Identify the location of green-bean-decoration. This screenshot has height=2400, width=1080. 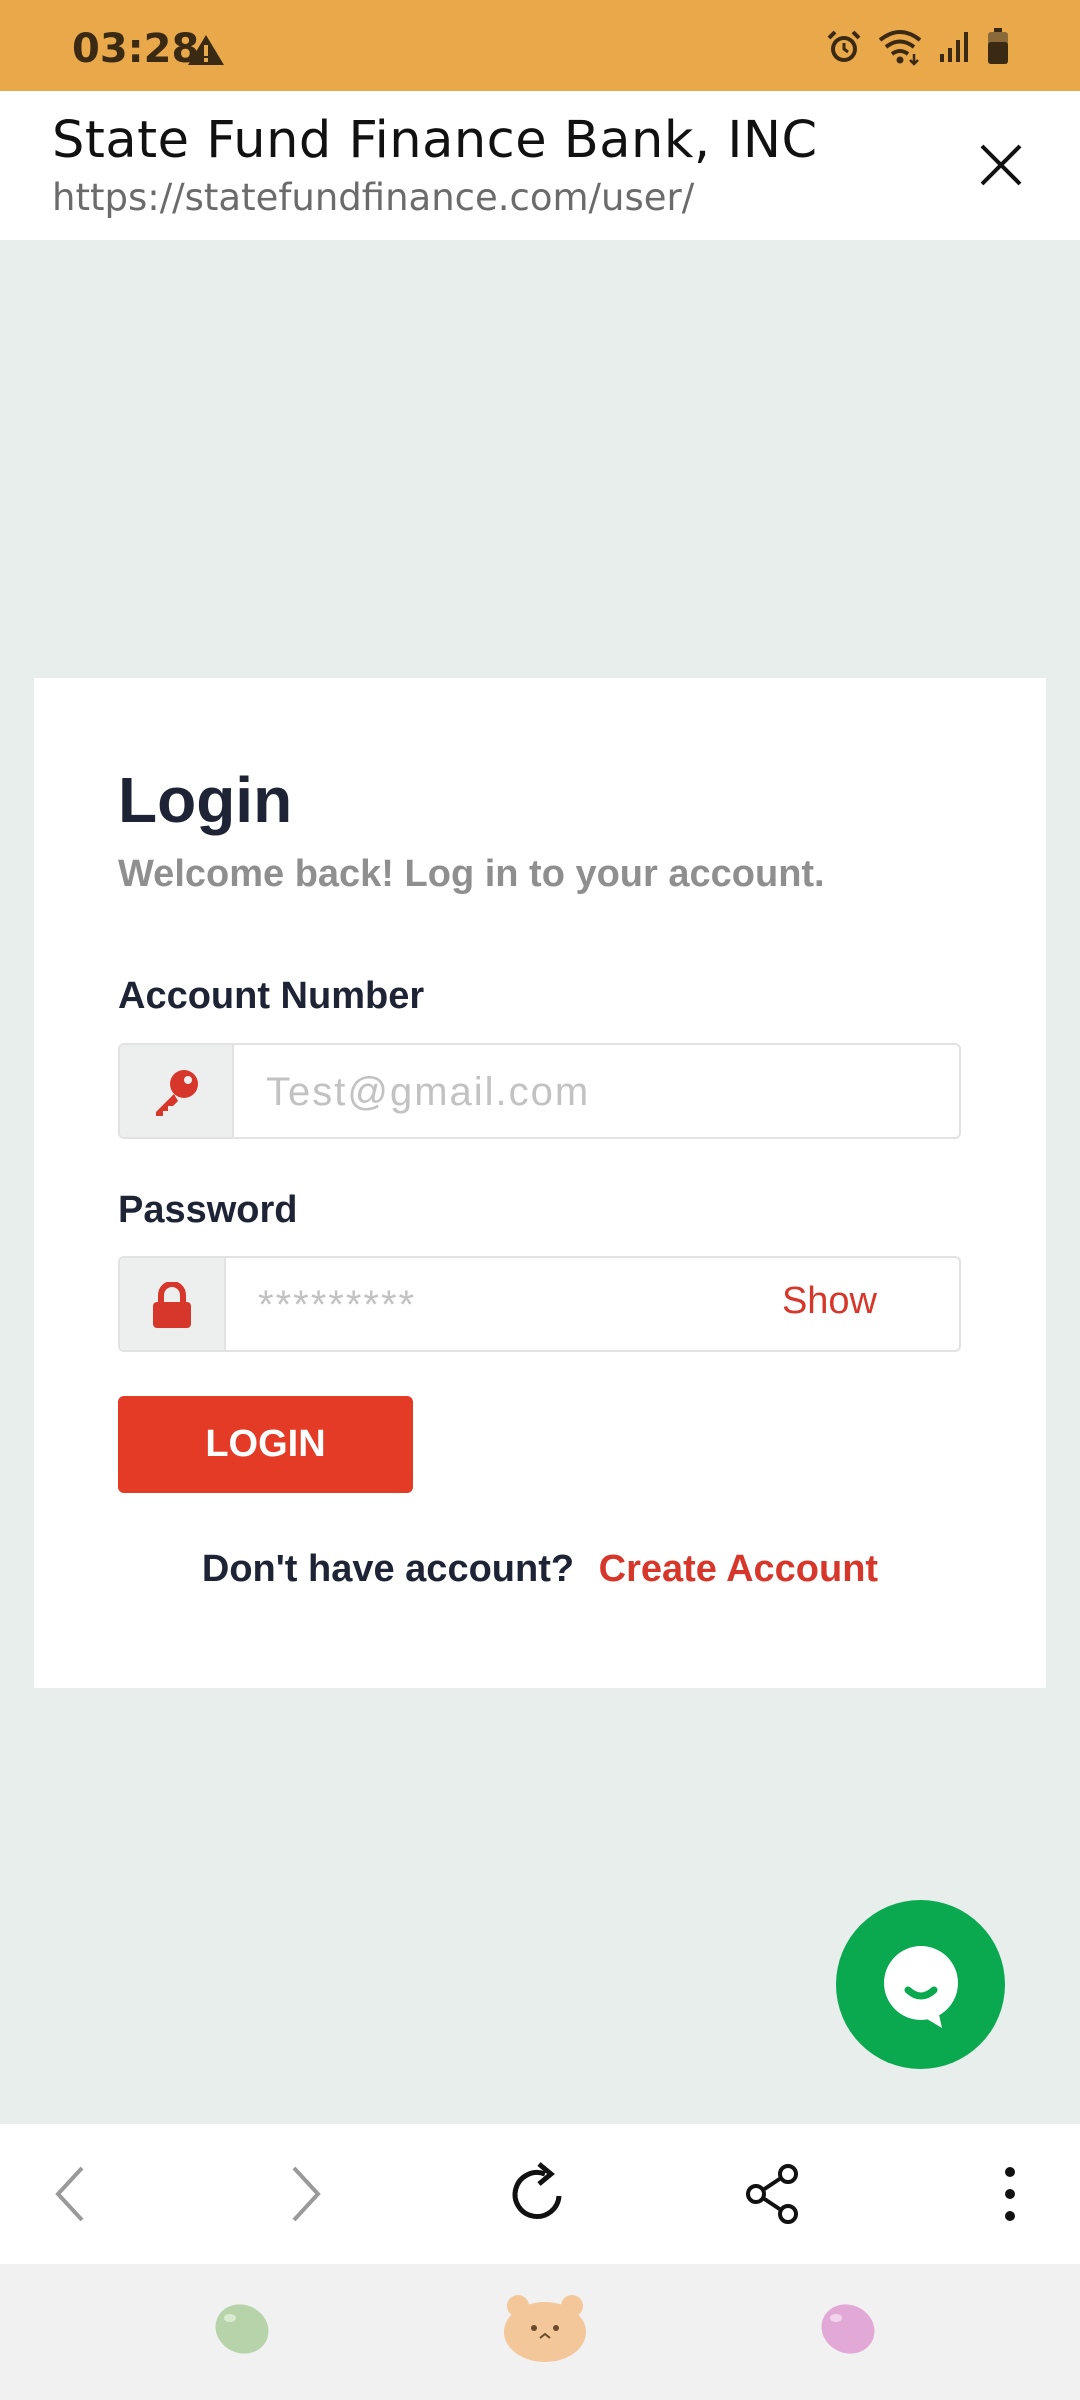
(242, 2331).